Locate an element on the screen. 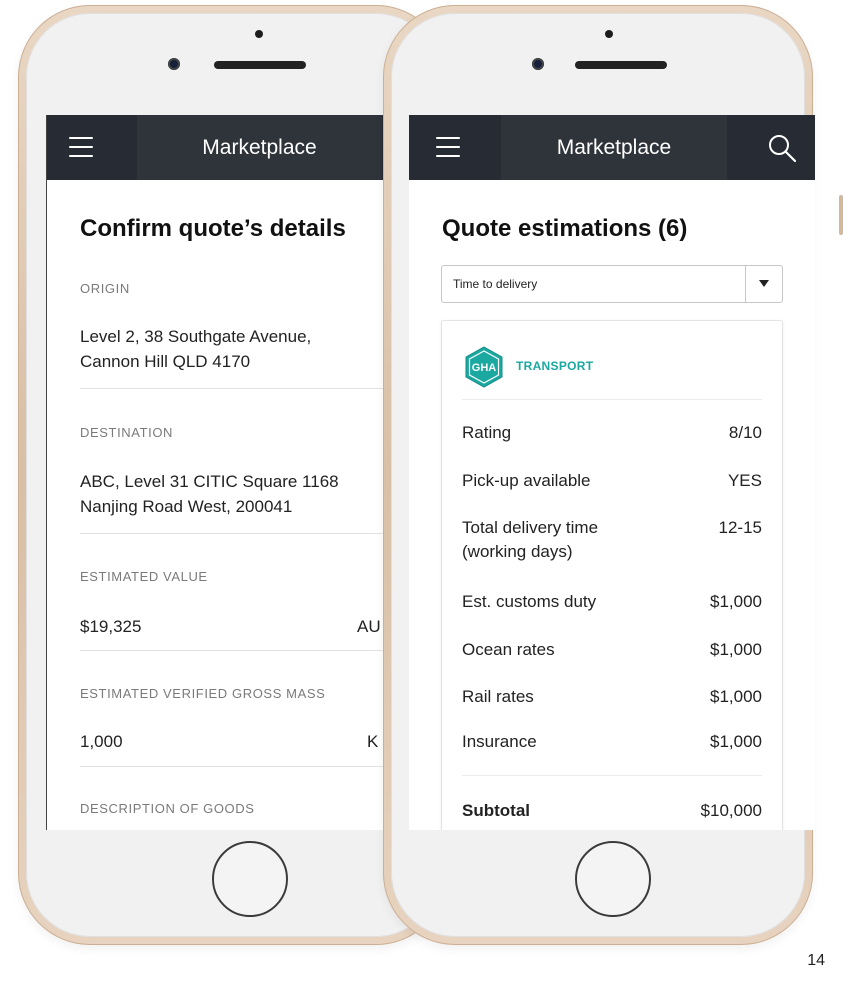 The width and height of the screenshot is (843, 984). gross-mass-unit: K is located at coordinates (373, 741).